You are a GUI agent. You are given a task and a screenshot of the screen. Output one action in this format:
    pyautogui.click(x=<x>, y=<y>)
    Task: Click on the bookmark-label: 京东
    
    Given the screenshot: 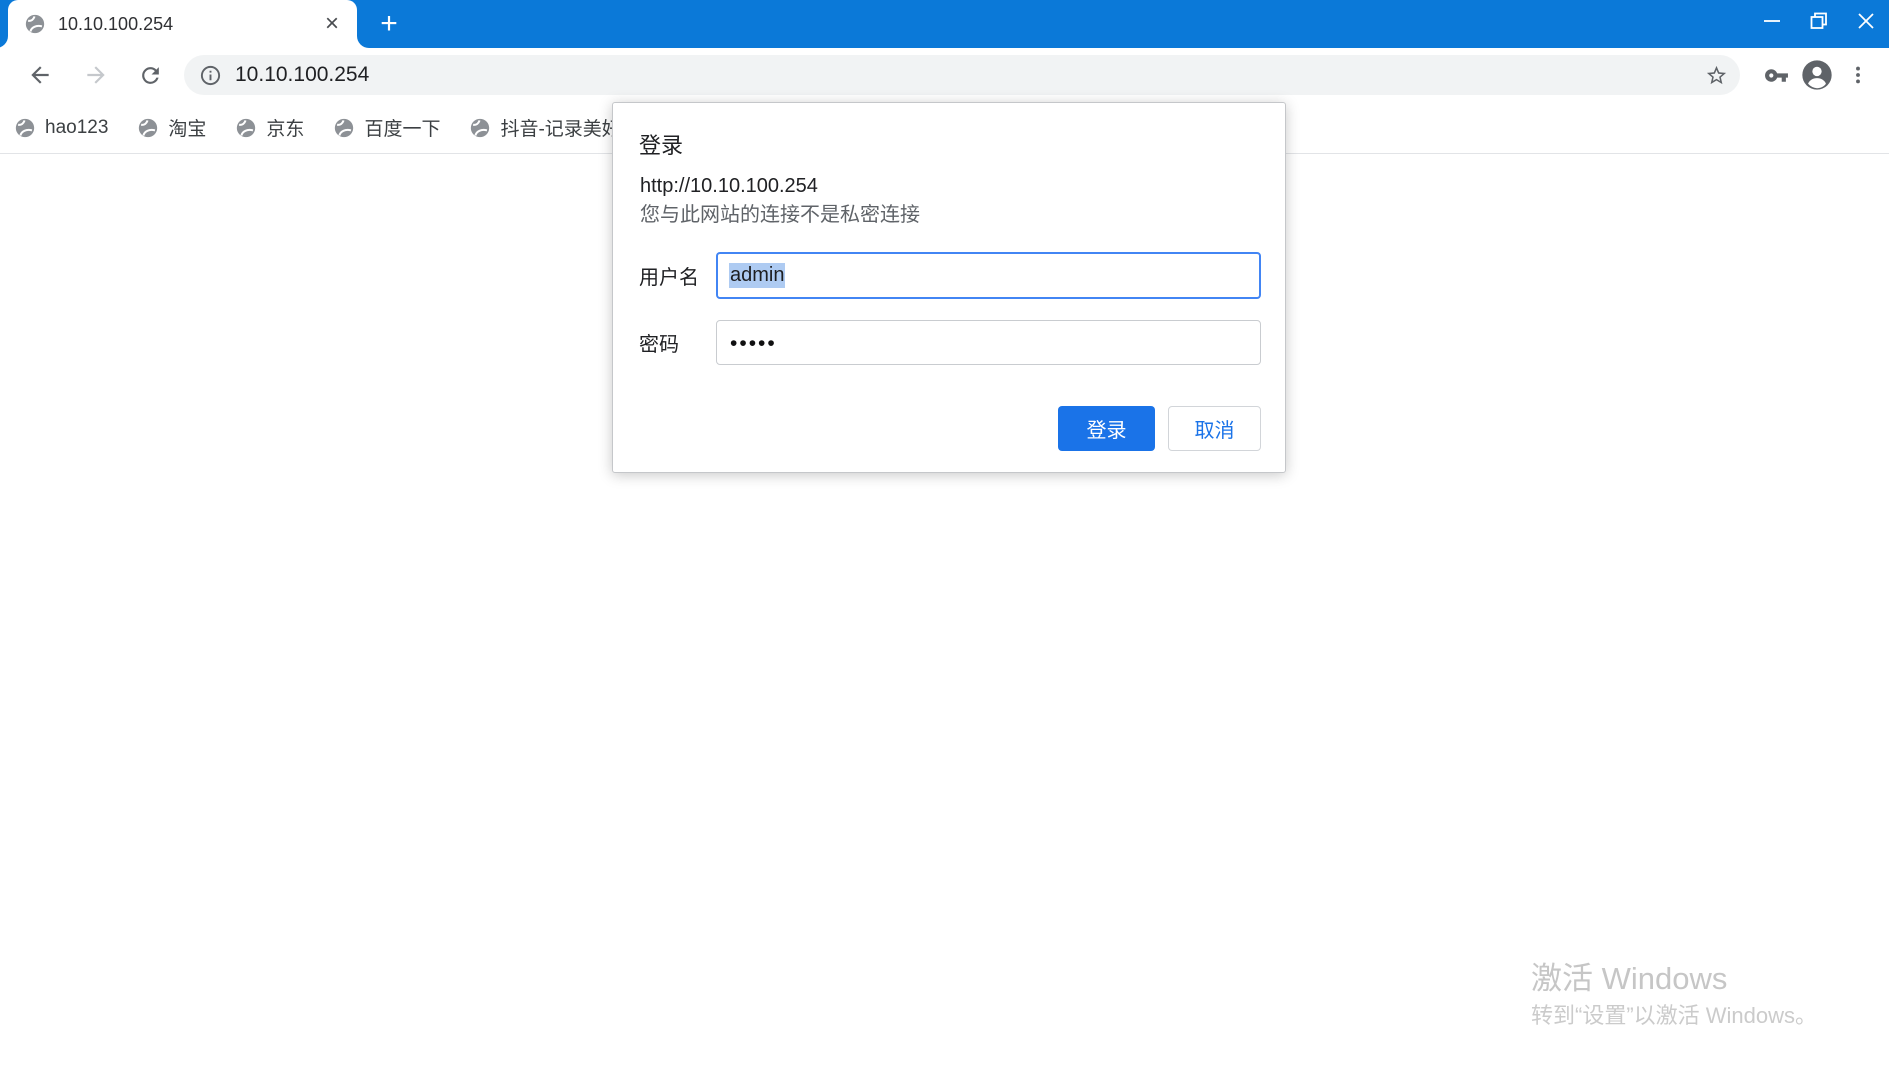 What is the action you would take?
    pyautogui.click(x=285, y=129)
    